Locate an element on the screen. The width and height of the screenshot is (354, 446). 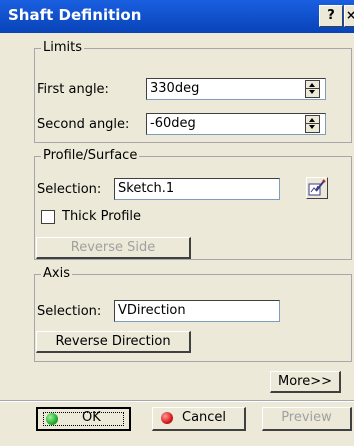
profile-selection-label: Selection: is located at coordinates (69, 189).